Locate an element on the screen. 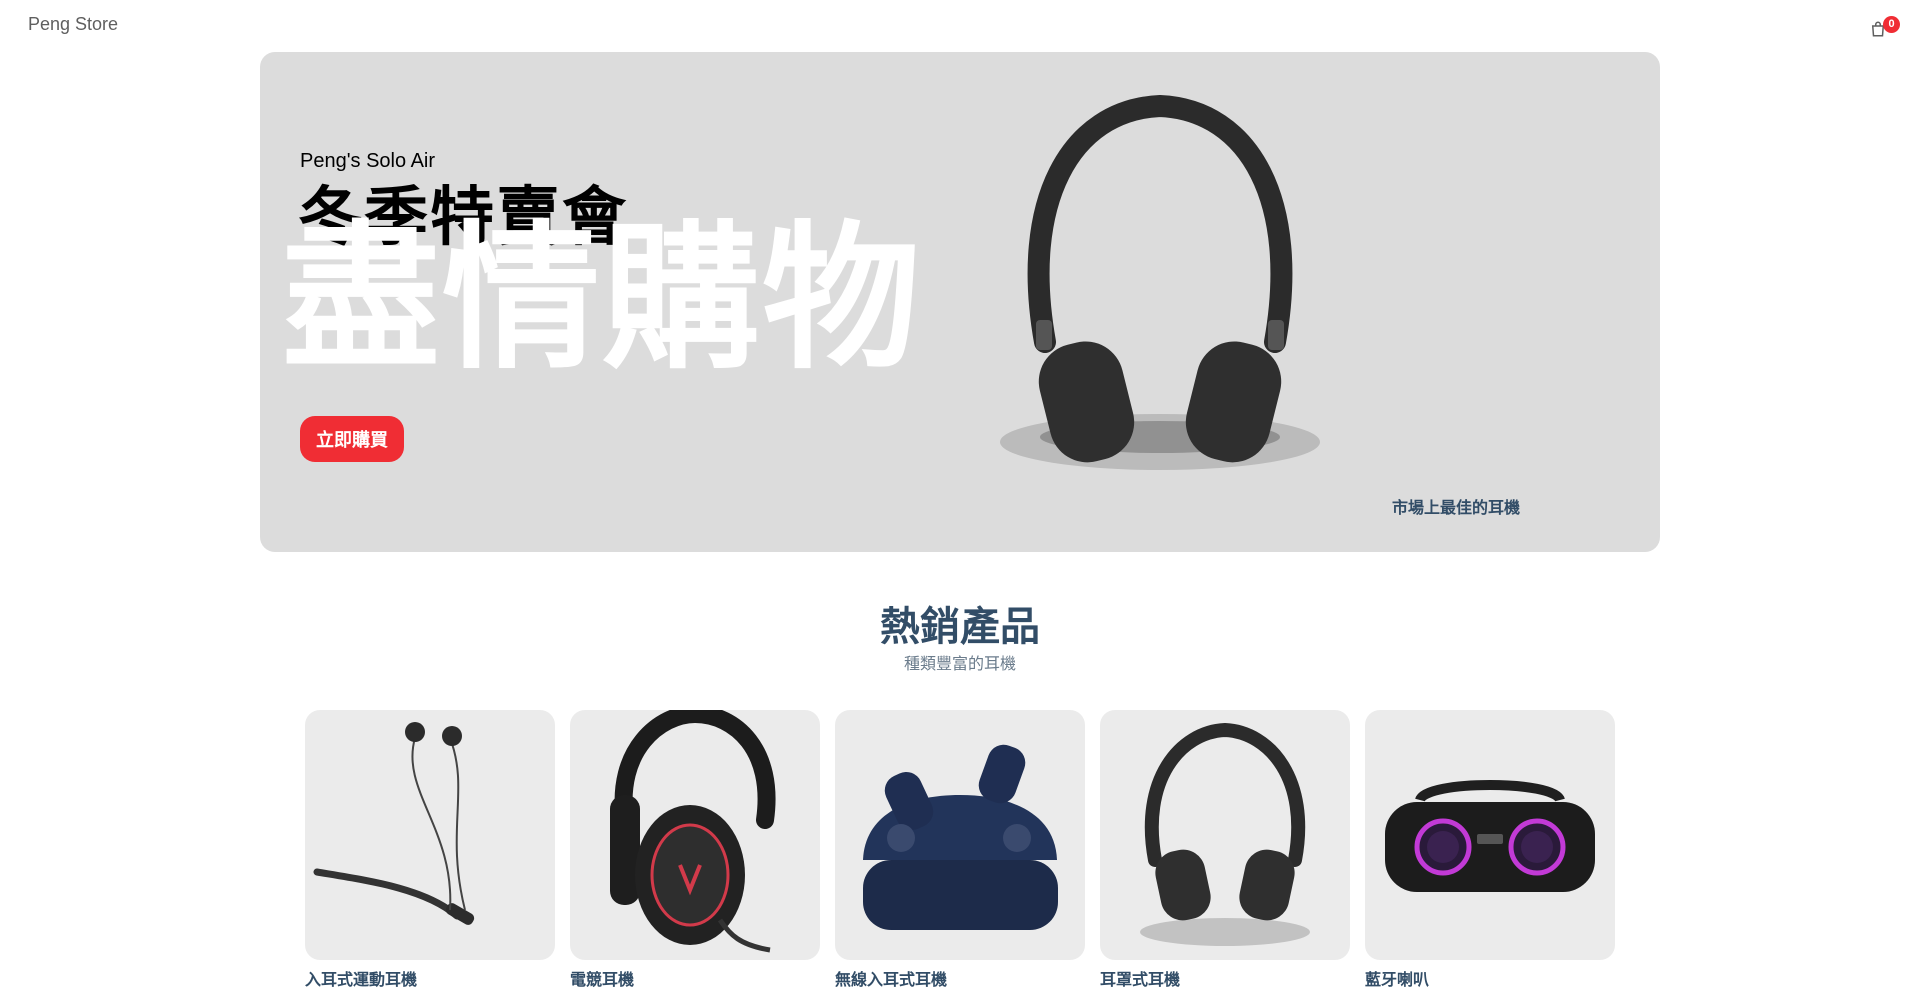 The height and width of the screenshot is (996, 1920). hero-large-text: 盡情購物 is located at coordinates (602, 299).